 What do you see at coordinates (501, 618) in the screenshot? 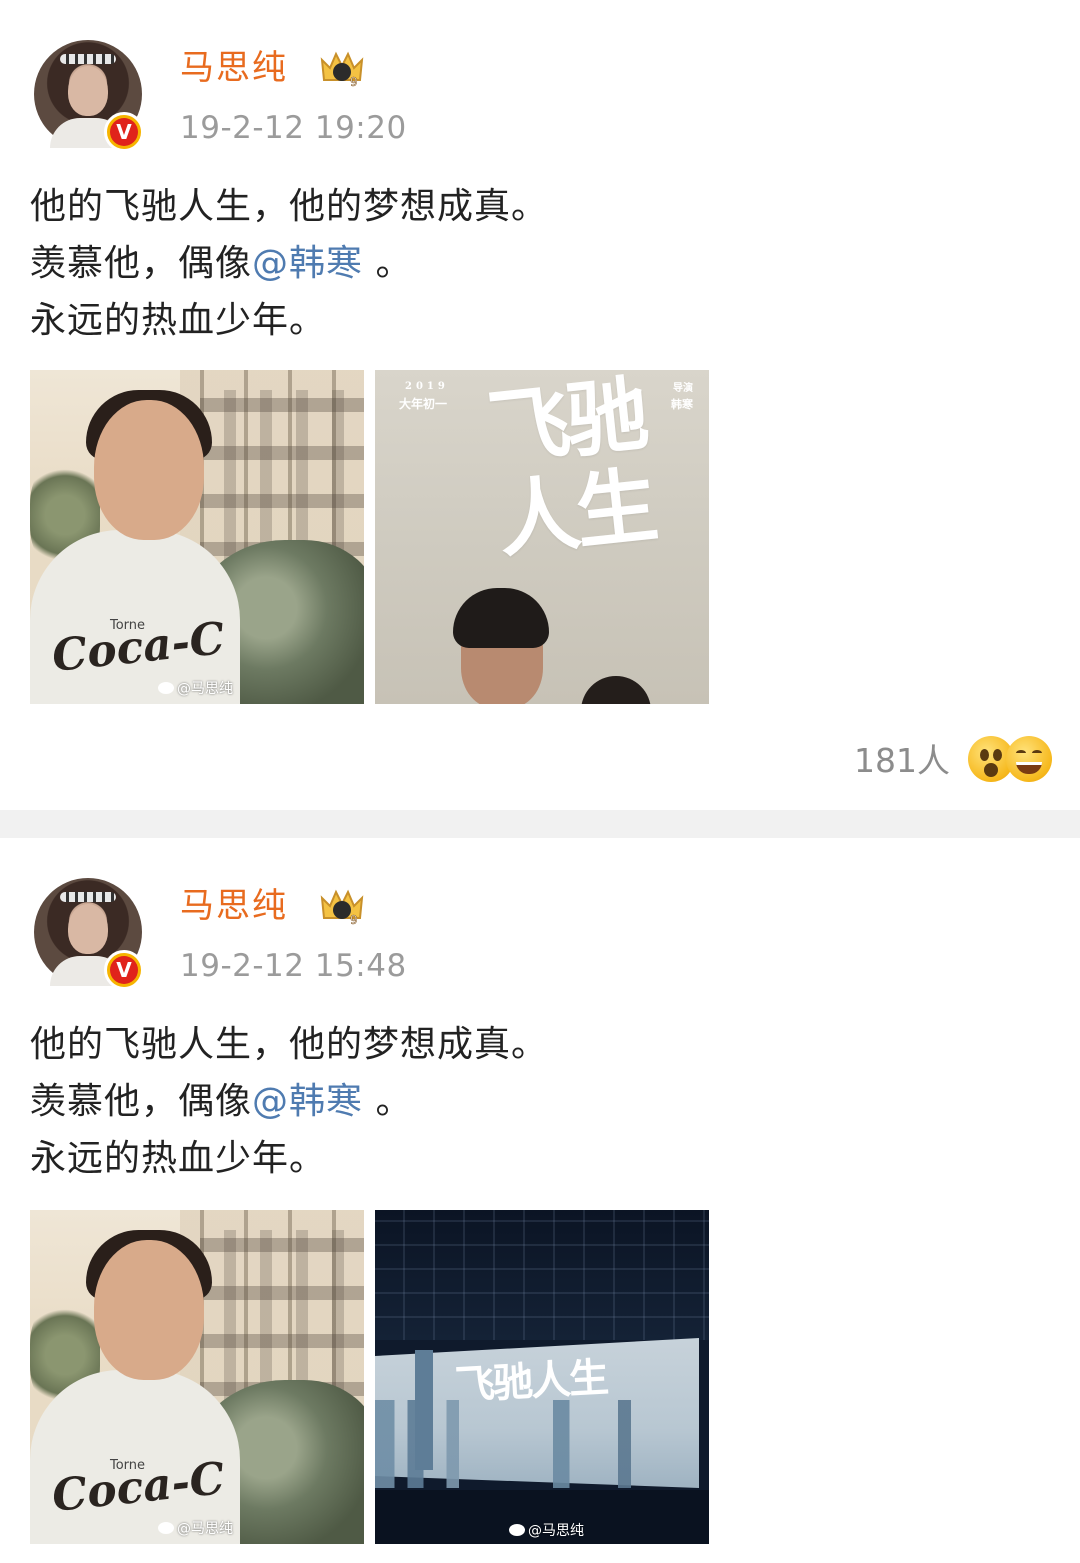
I see `poster-actor-hair` at bounding box center [501, 618].